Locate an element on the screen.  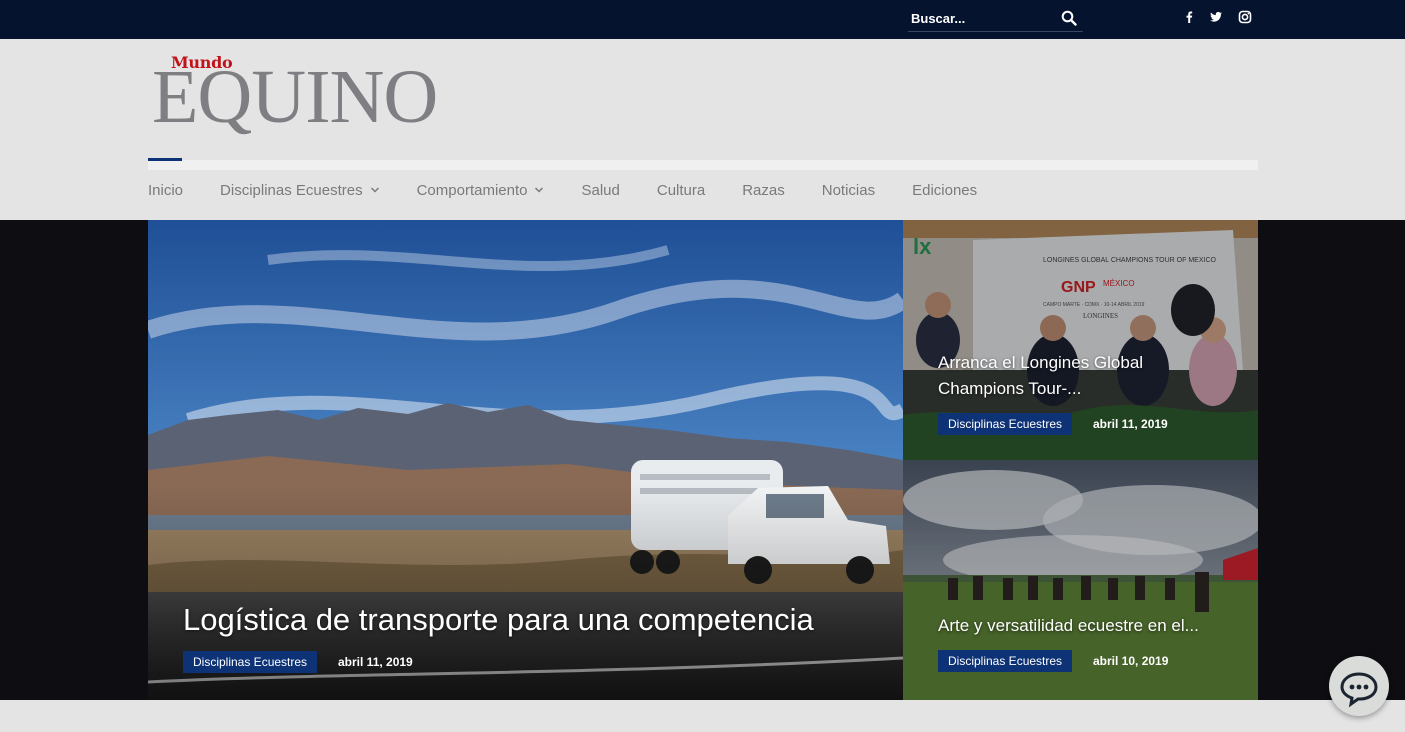
chat-button is located at coordinates (1359, 686).